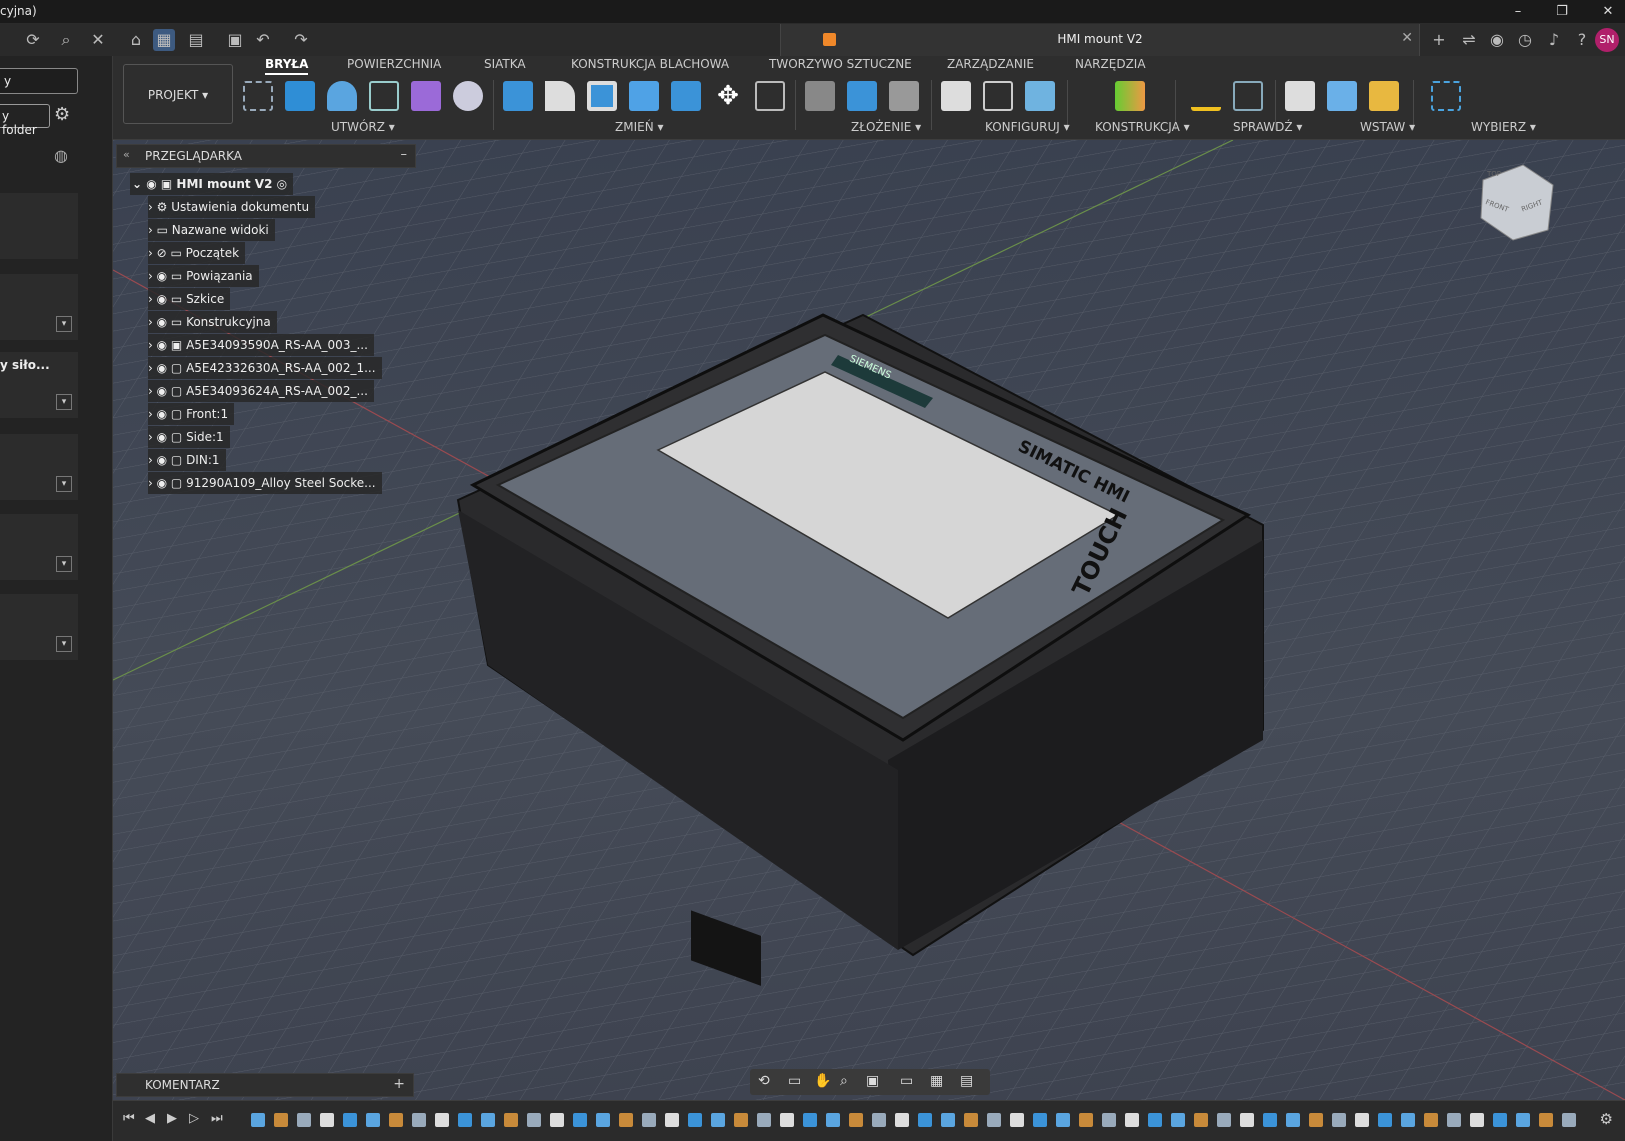 This screenshot has height=1141, width=1625. Describe the element at coordinates (187, 460) in the screenshot. I see `browser-item-component: › ◉ ▢ DIN:1` at that location.